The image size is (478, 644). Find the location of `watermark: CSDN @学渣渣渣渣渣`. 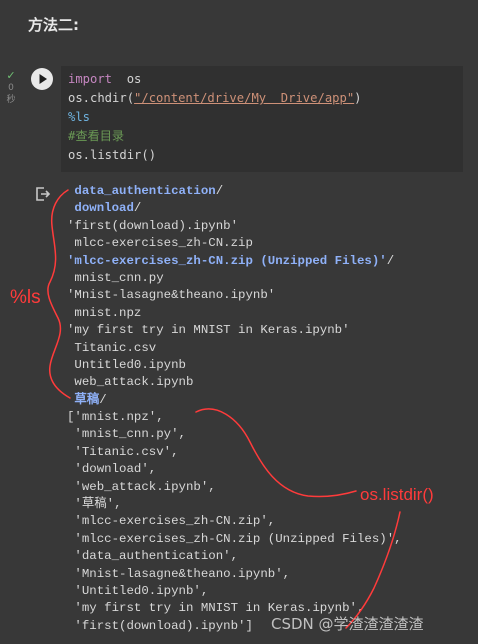

watermark: CSDN @学渣渣渣渣渣 is located at coordinates (347, 624).